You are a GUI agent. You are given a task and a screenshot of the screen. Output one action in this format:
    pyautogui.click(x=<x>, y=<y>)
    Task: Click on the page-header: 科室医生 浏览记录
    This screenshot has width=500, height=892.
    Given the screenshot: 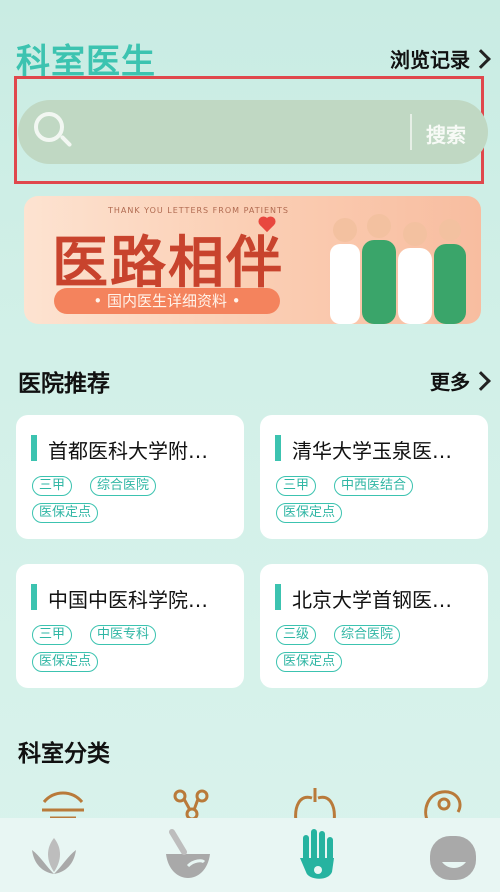 What is the action you would take?
    pyautogui.click(x=250, y=41)
    